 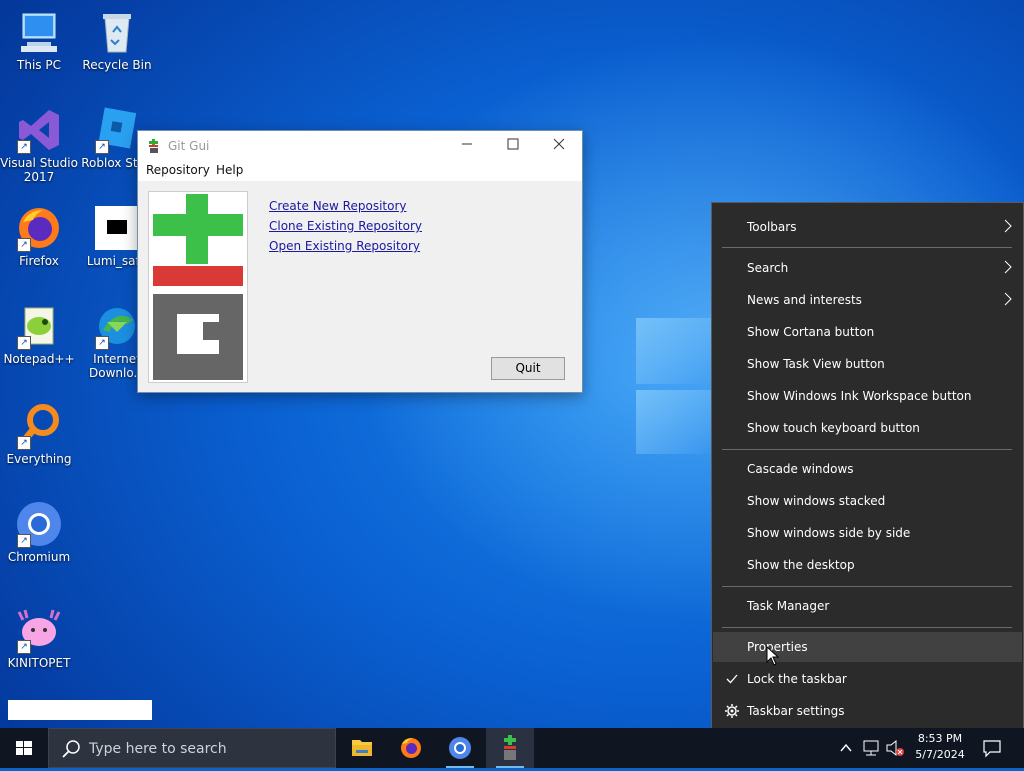 What do you see at coordinates (360, 171) in the screenshot?
I see `menu-bar: Repository Help` at bounding box center [360, 171].